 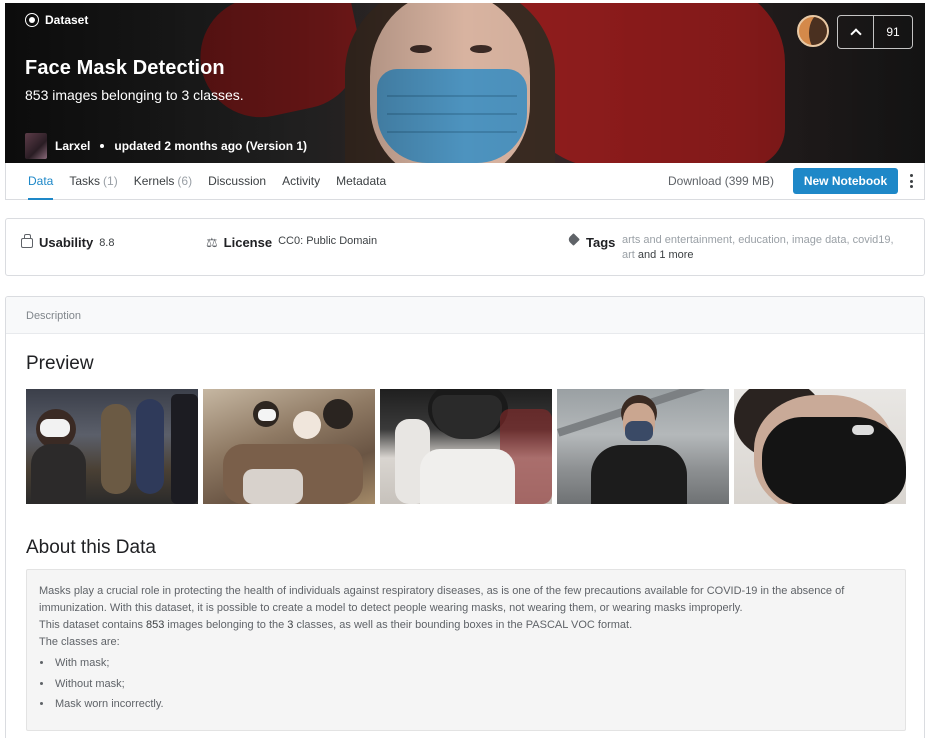 What do you see at coordinates (36, 146) in the screenshot?
I see `author-avatar` at bounding box center [36, 146].